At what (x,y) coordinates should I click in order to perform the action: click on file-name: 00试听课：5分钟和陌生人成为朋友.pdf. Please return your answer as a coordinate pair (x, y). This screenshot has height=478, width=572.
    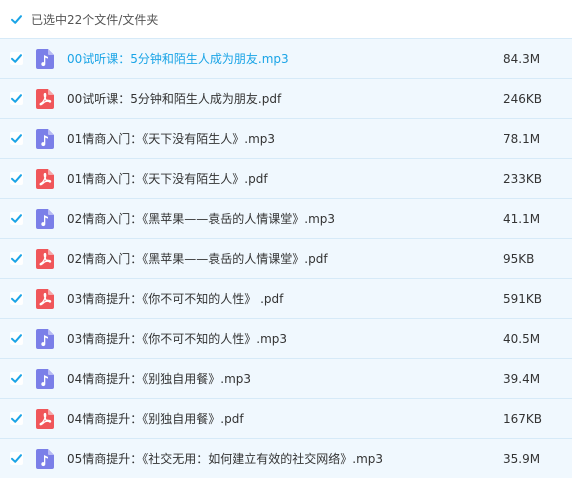
    Looking at the image, I should click on (257, 98).